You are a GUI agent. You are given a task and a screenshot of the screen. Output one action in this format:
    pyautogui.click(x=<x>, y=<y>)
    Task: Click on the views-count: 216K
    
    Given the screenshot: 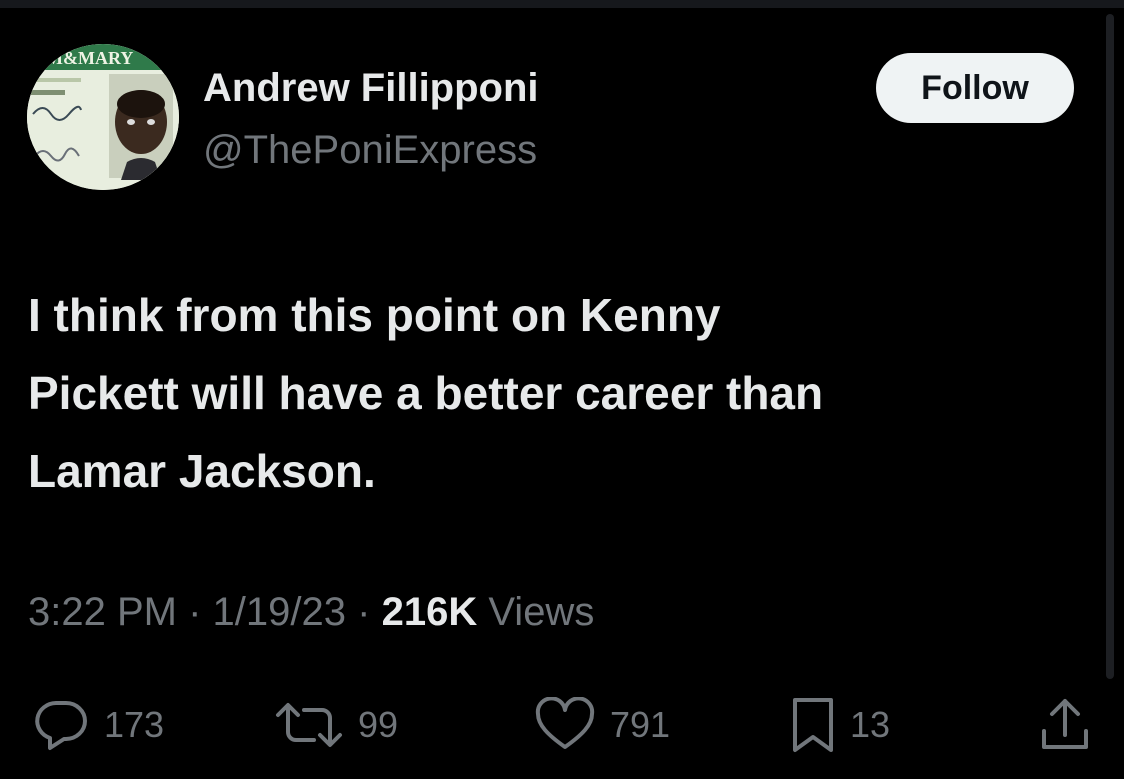 What is the action you would take?
    pyautogui.click(x=429, y=612)
    